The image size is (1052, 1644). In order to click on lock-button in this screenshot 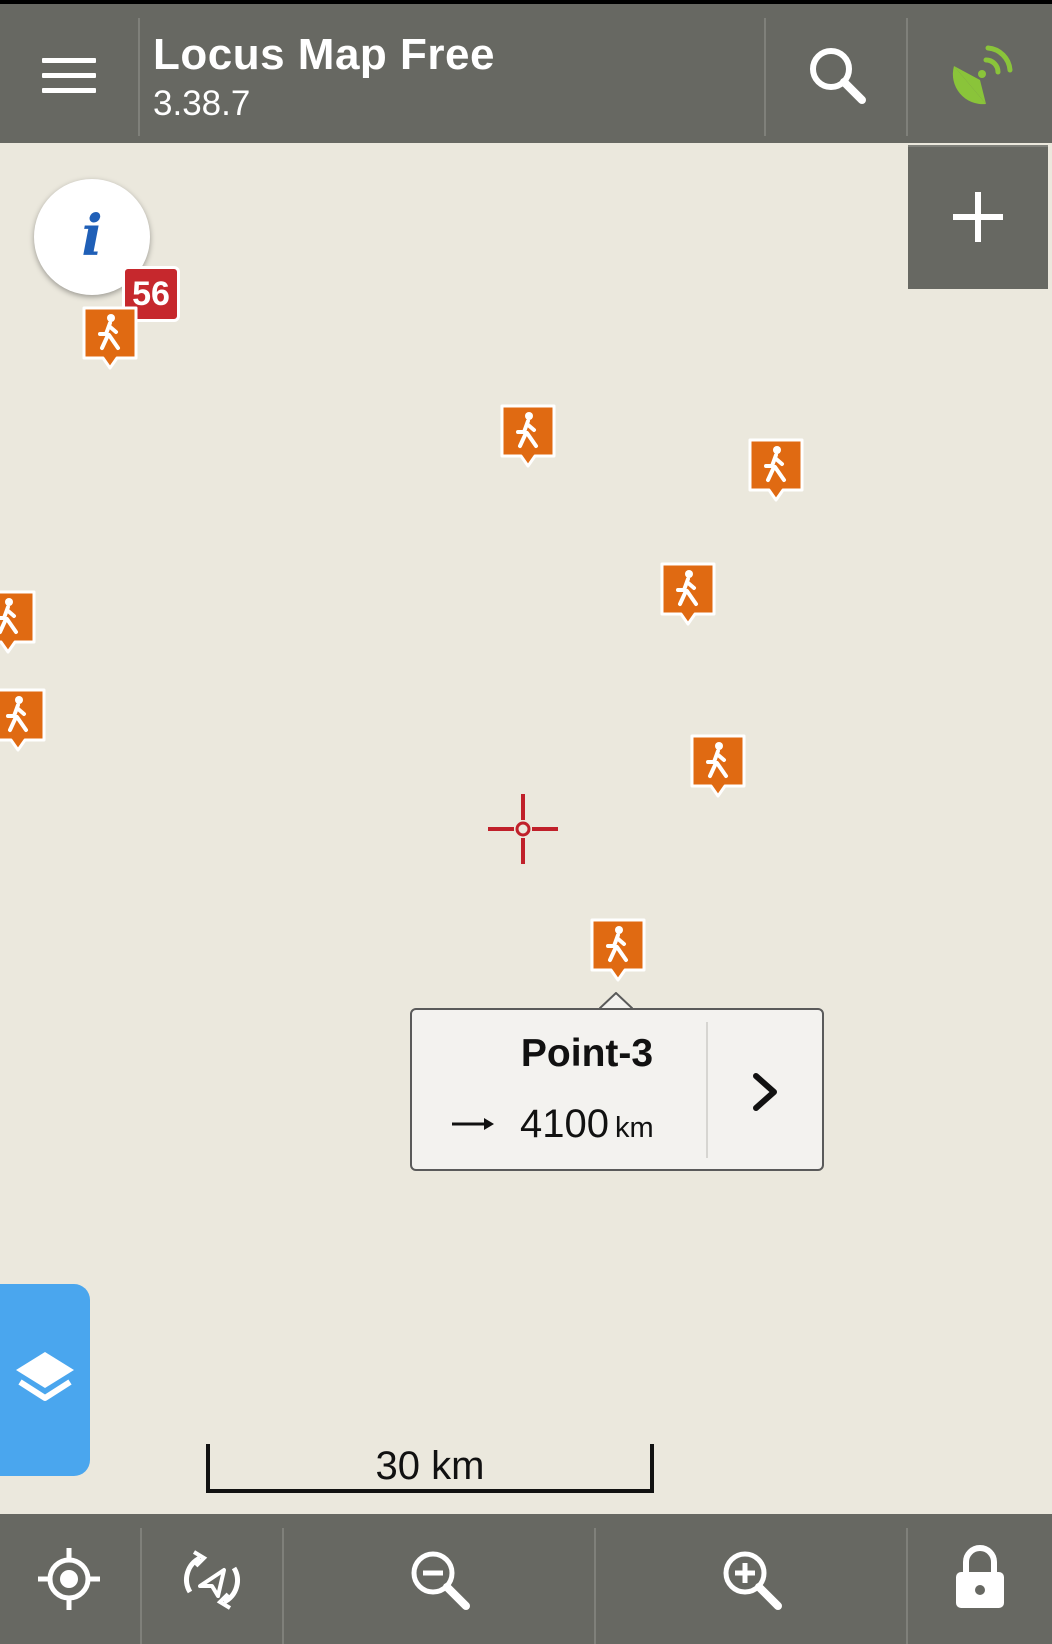, I will do `click(980, 1579)`.